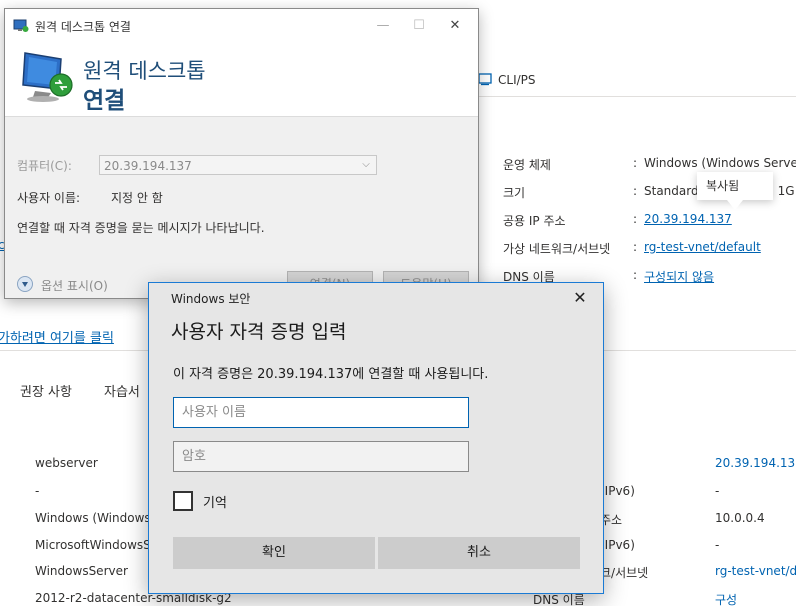 This screenshot has height=606, width=796. Describe the element at coordinates (215, 503) in the screenshot. I see `remember-label: 기억` at that location.